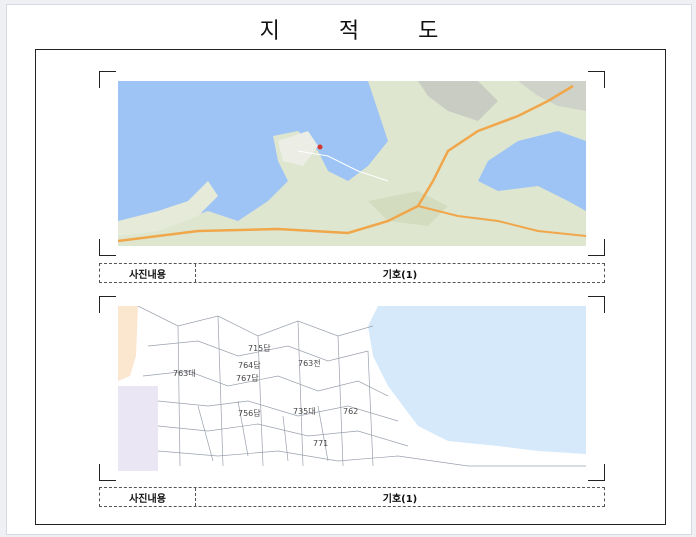 Image resolution: width=696 pixels, height=537 pixels. What do you see at coordinates (247, 378) in the screenshot?
I see `parcel-label: 767답` at bounding box center [247, 378].